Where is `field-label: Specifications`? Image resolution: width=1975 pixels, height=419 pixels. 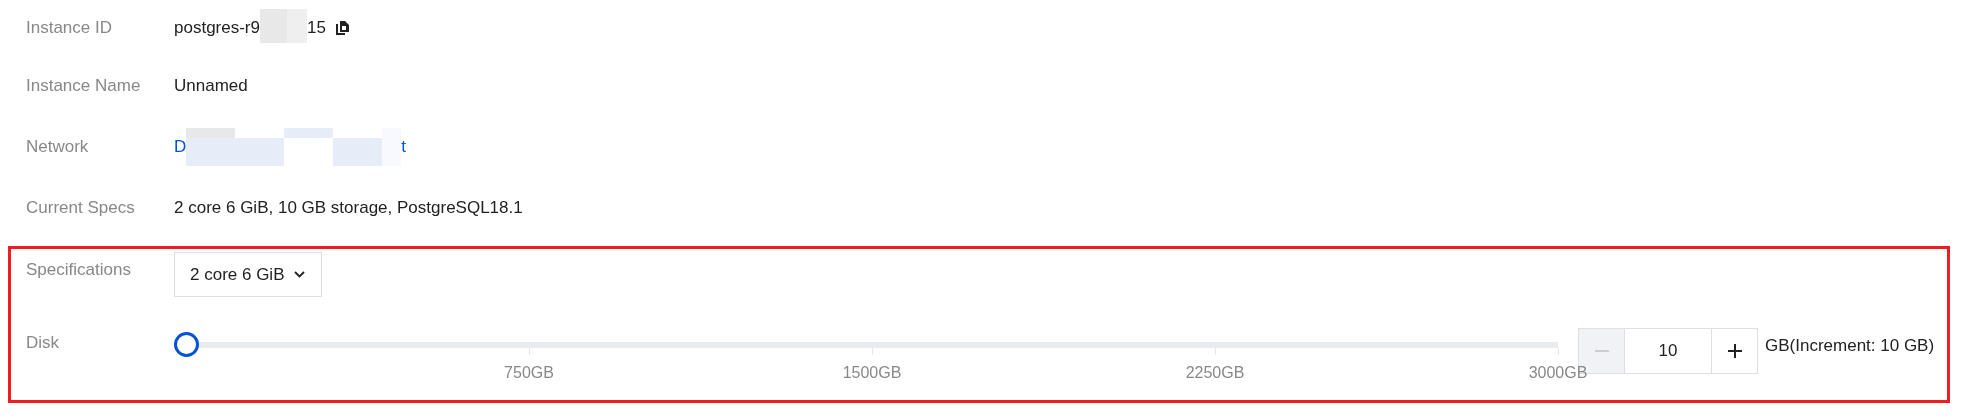 field-label: Specifications is located at coordinates (79, 270).